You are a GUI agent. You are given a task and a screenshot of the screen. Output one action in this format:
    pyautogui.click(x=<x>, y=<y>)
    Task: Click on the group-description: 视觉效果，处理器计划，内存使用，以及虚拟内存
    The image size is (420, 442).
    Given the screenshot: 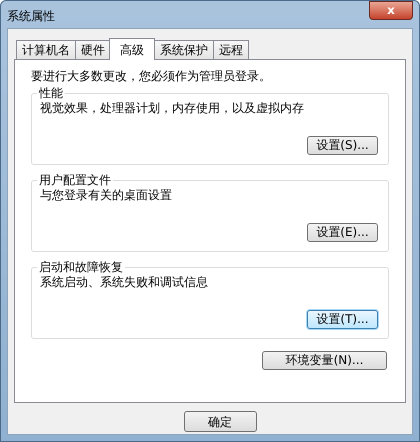 What is the action you would take?
    pyautogui.click(x=172, y=108)
    